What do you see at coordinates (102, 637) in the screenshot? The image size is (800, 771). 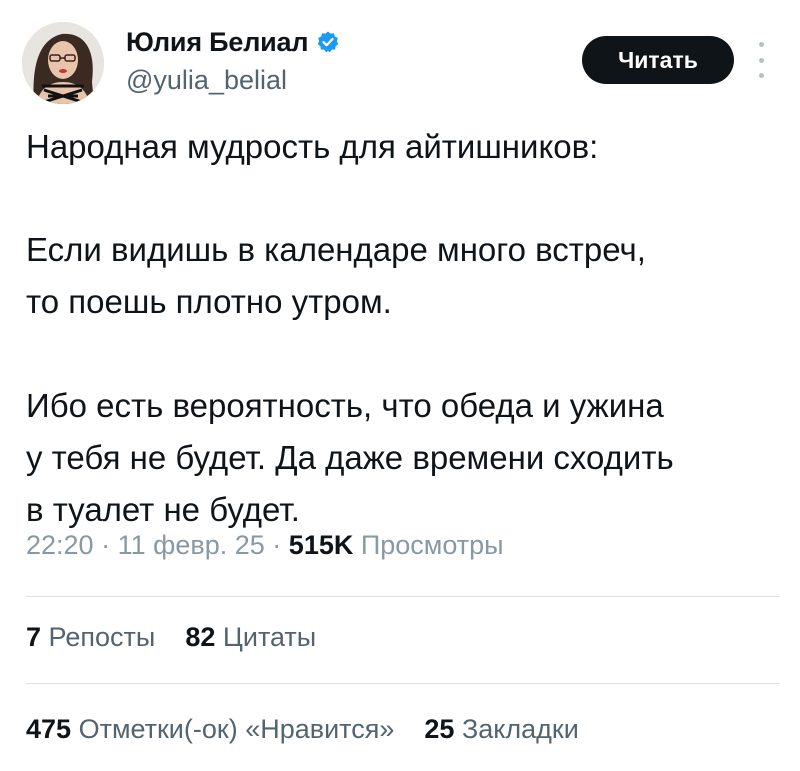 I see `reposts-label: Репосты` at bounding box center [102, 637].